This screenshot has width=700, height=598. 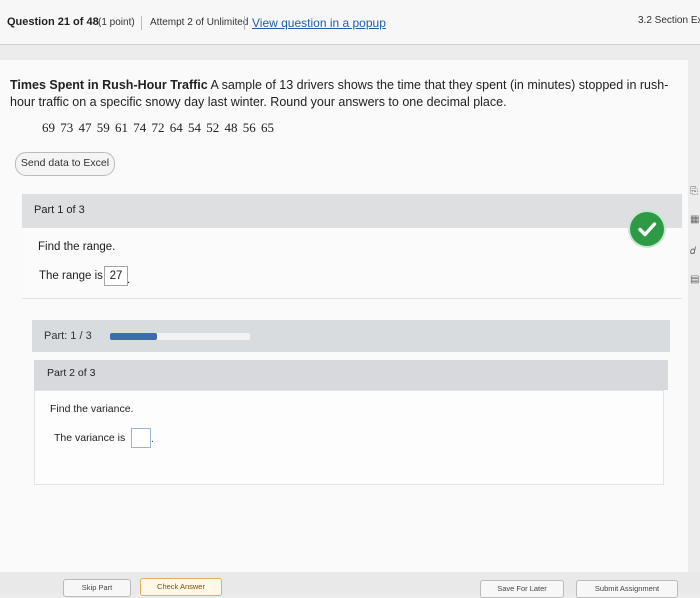 I want to click on part2-answer-suffix: ., so click(x=152, y=439).